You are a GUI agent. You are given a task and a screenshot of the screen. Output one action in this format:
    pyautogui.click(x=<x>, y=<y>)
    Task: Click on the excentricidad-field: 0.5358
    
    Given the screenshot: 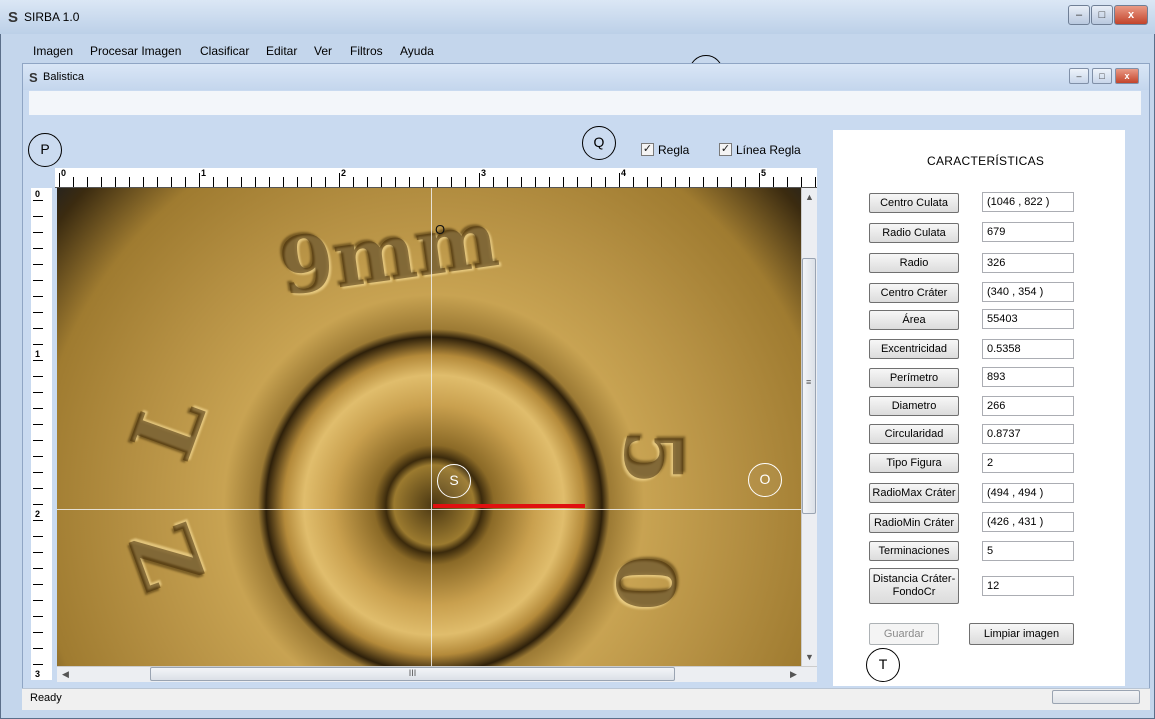 What is the action you would take?
    pyautogui.click(x=1028, y=349)
    